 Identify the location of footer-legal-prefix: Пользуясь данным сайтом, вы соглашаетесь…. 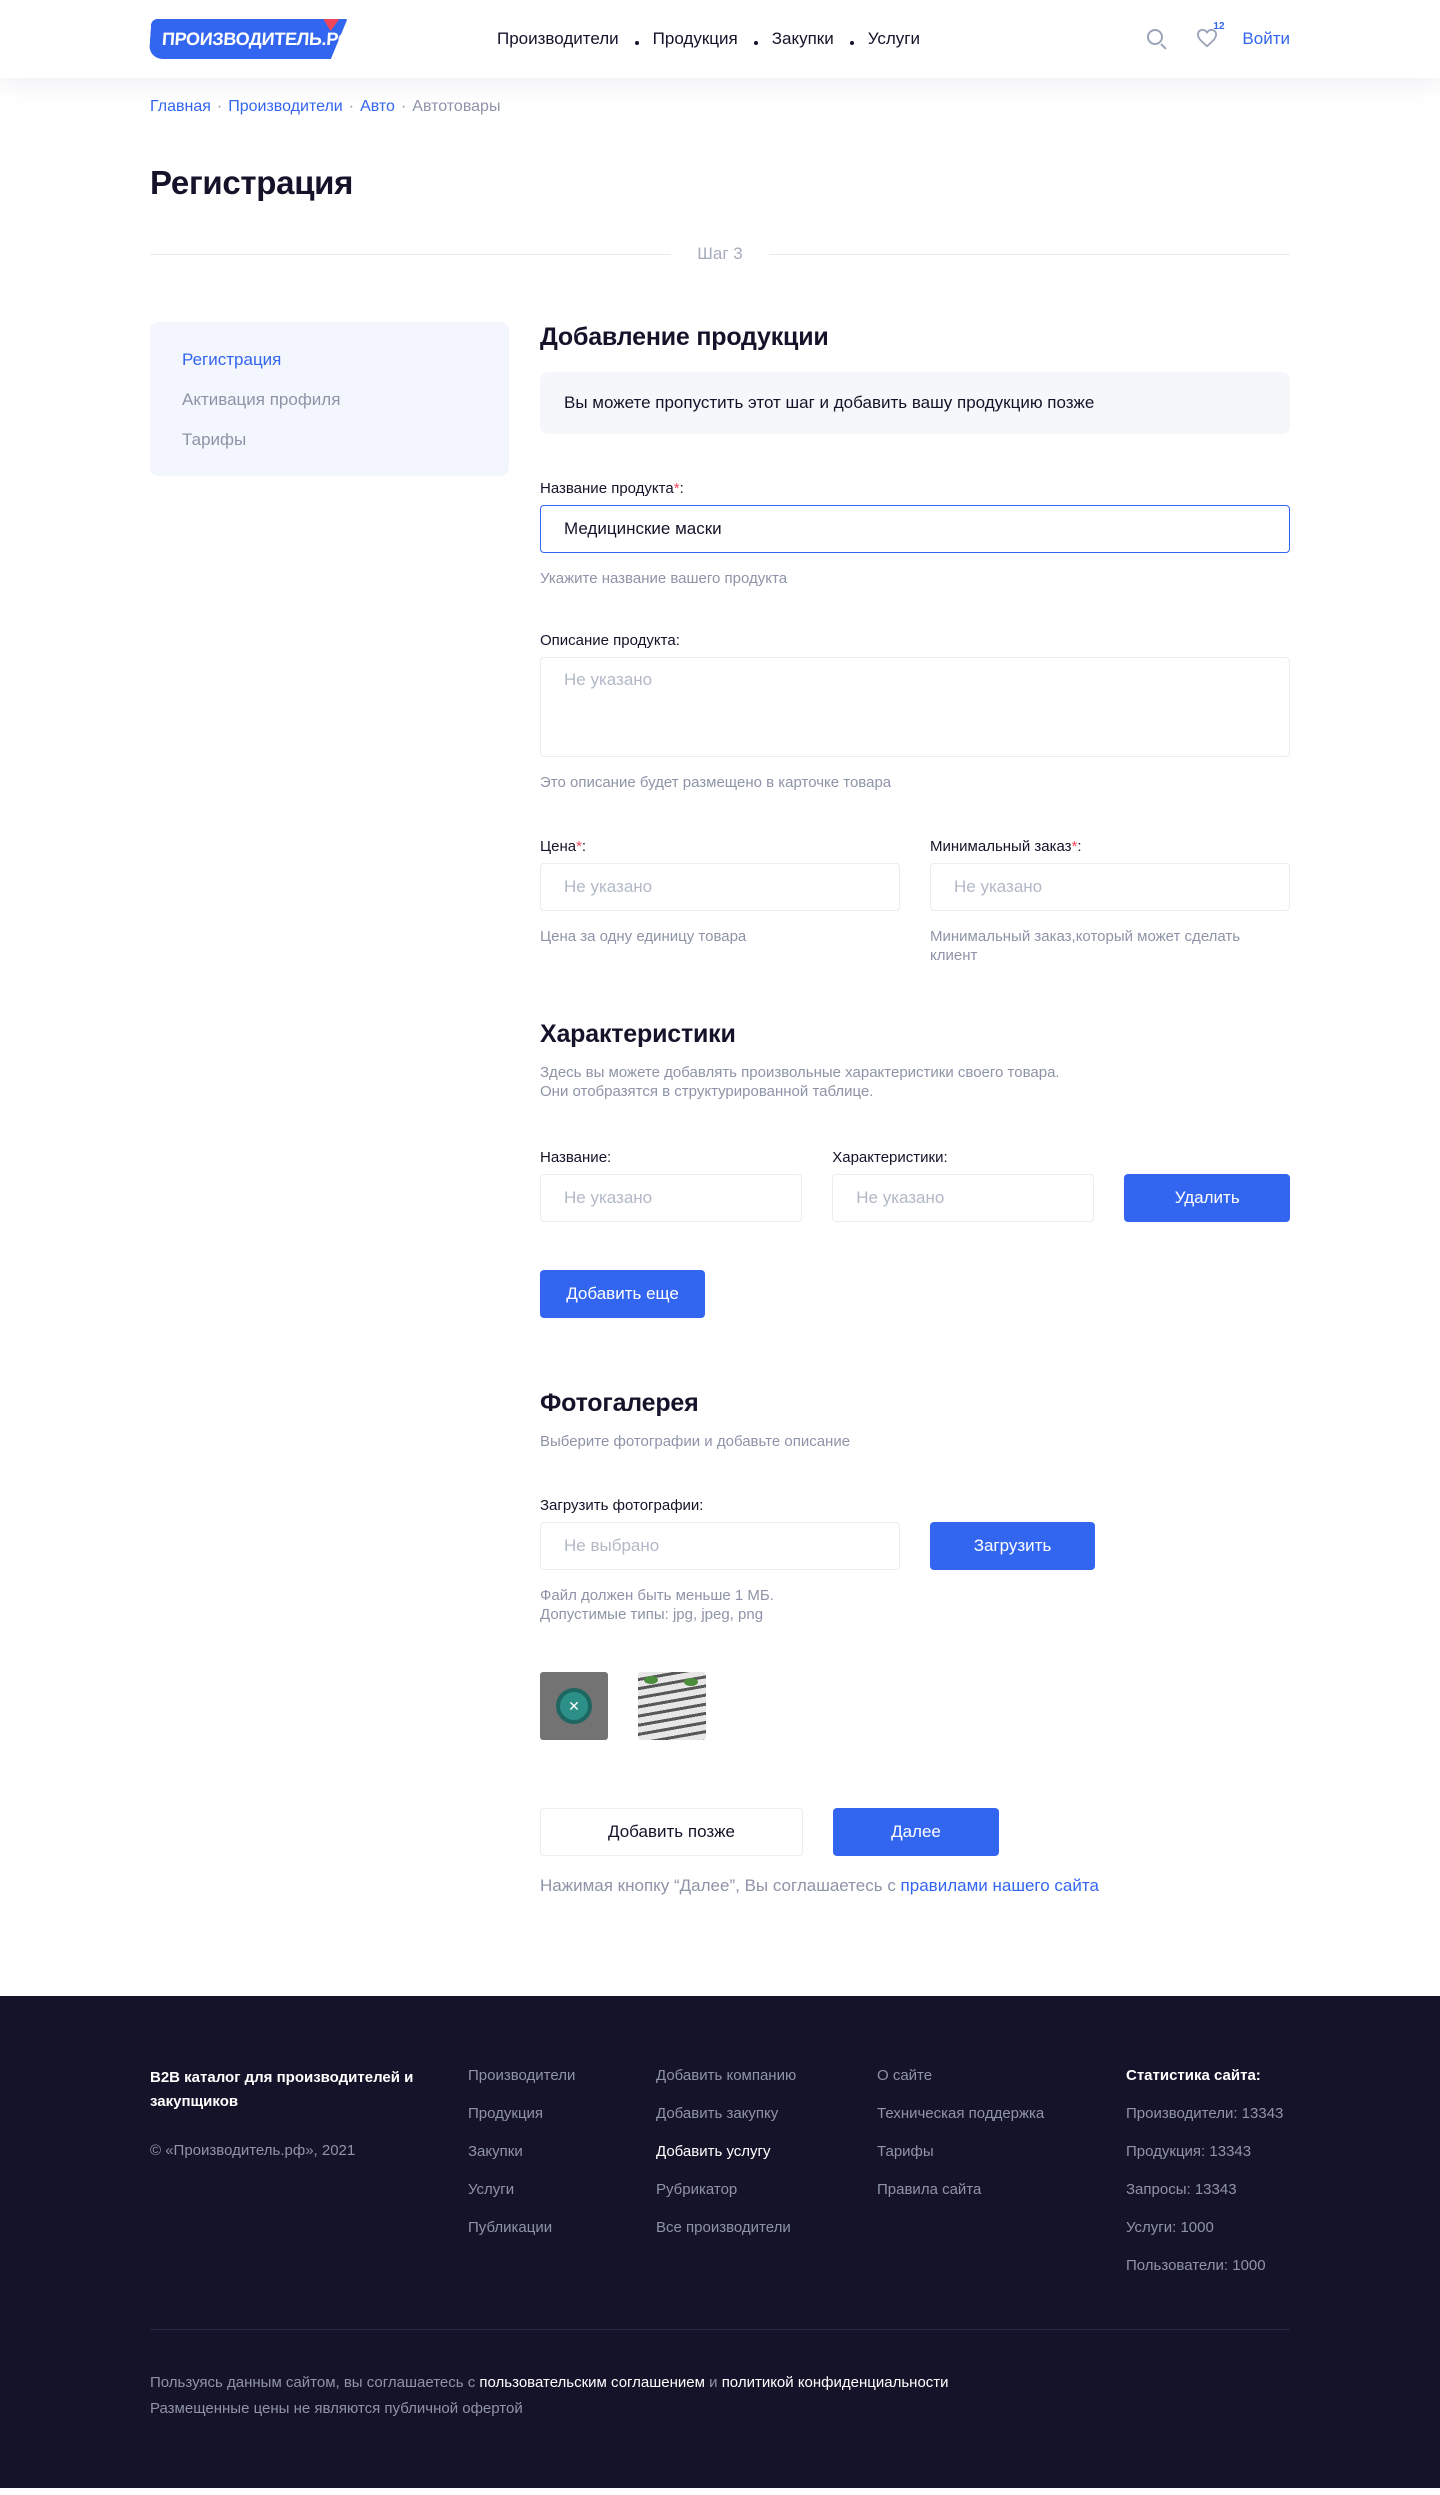
(315, 2382).